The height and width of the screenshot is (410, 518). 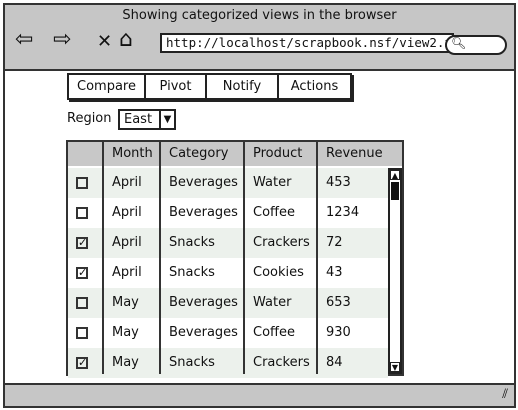 What do you see at coordinates (85, 154) in the screenshot?
I see `select-column-header` at bounding box center [85, 154].